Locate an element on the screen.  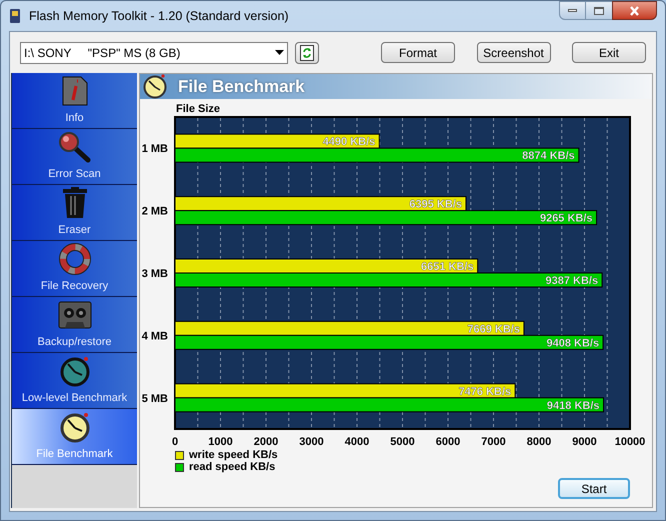
sidebar-item: Error Scan is located at coordinates (74, 157).